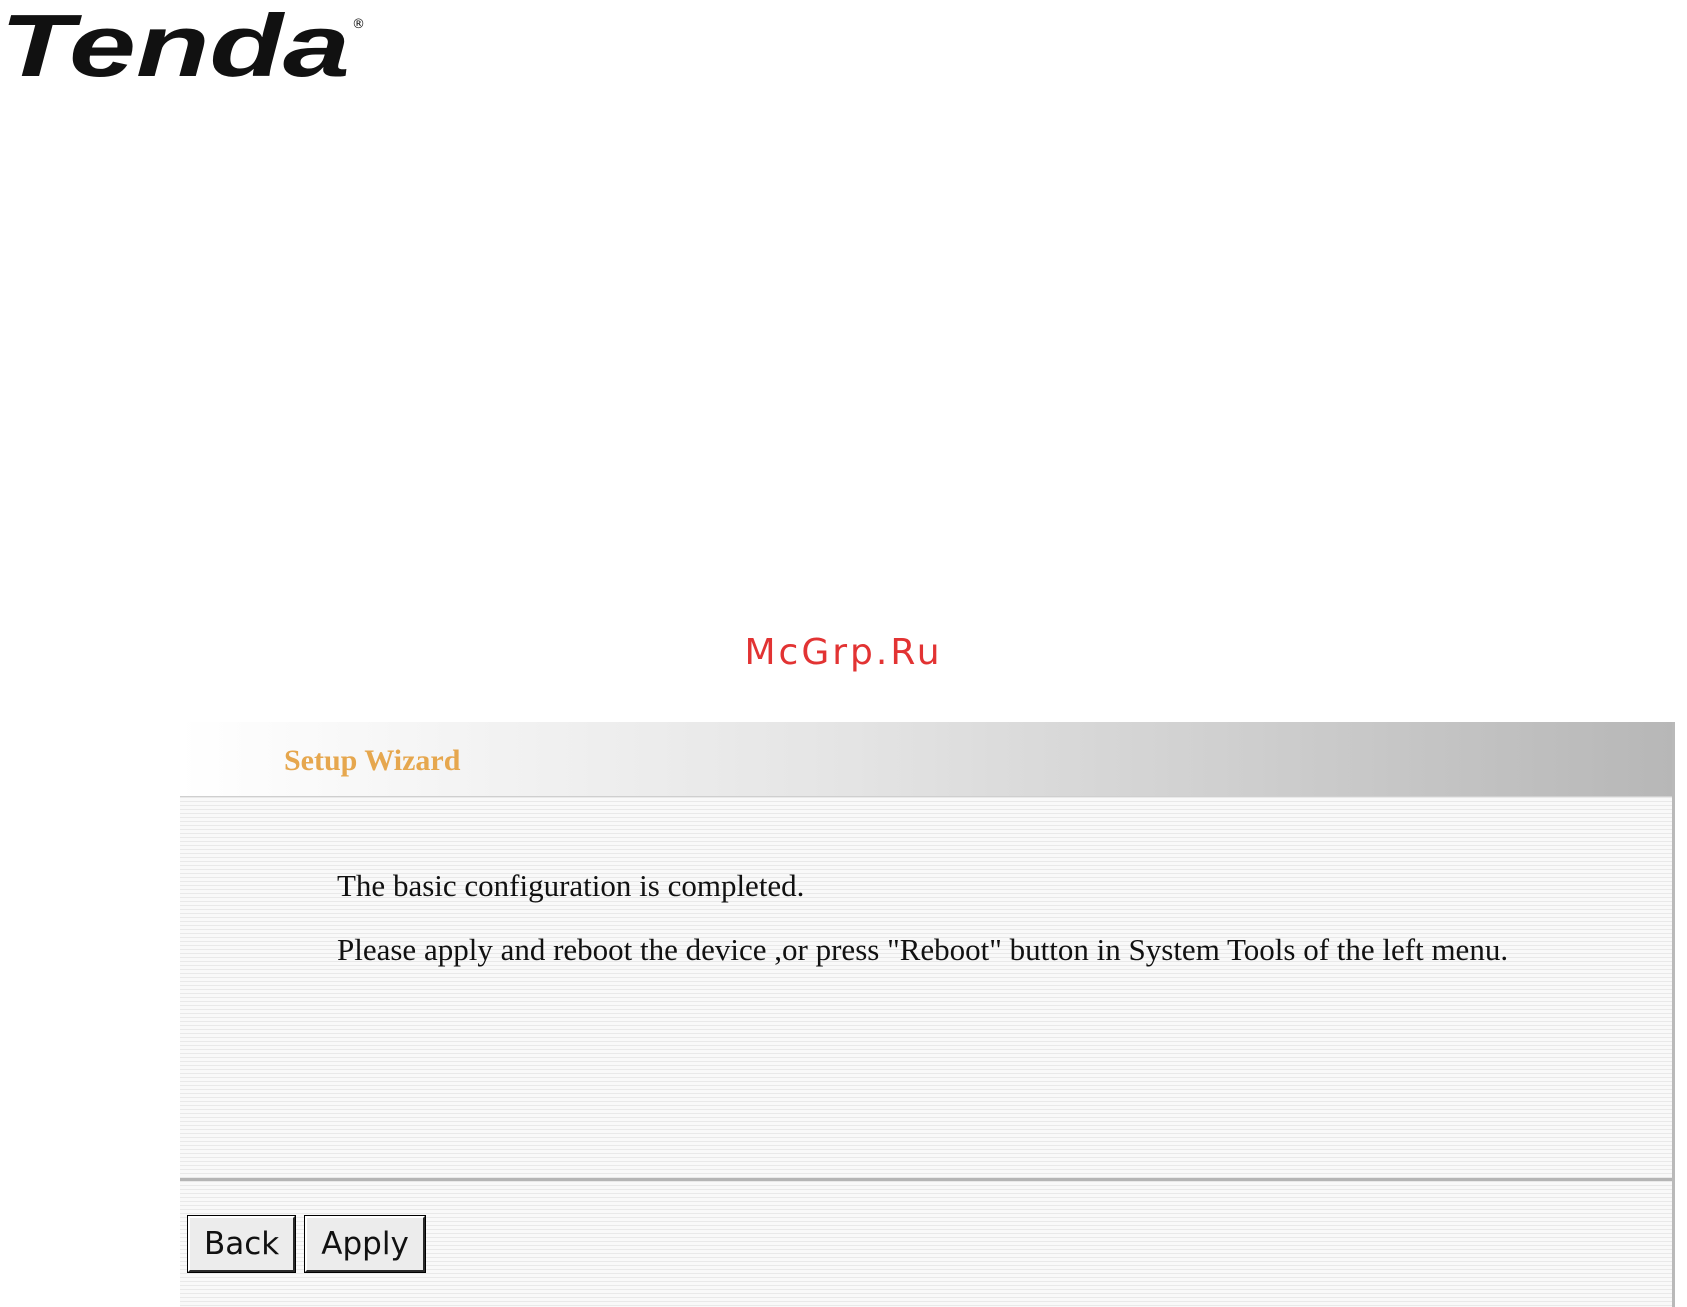  I want to click on divider, so click(926, 1179).